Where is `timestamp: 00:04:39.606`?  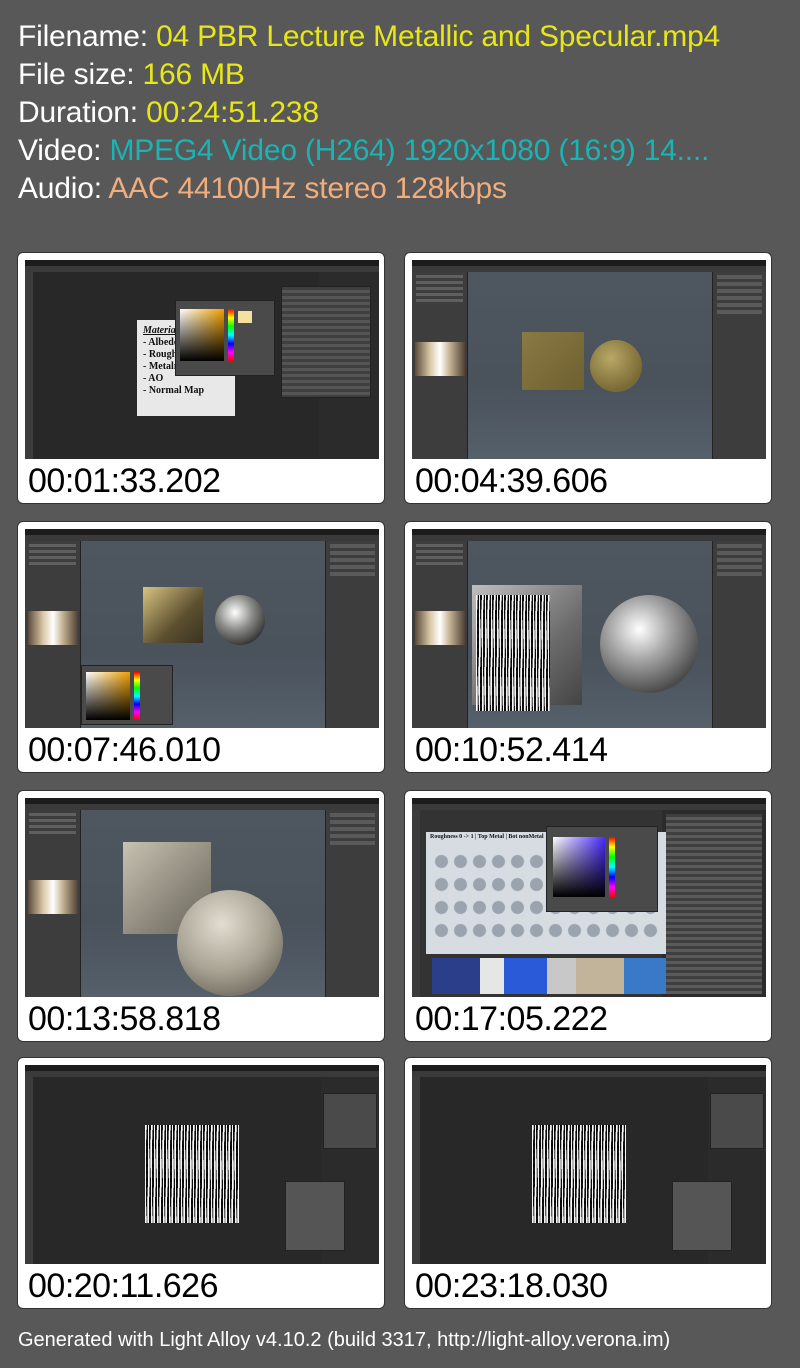 timestamp: 00:04:39.606 is located at coordinates (511, 481).